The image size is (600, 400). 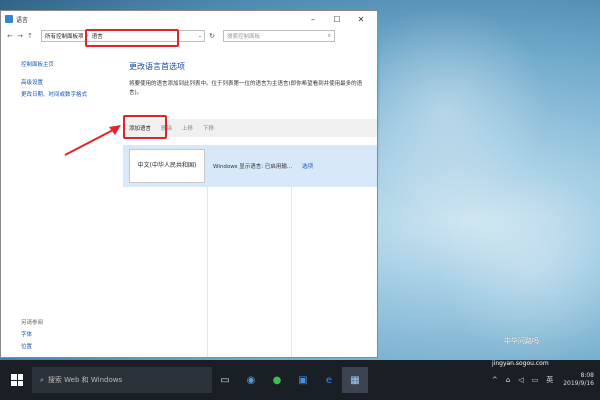 What do you see at coordinates (71, 95) in the screenshot?
I see `sidebar-item-date-time-format: 更改日期、时间或数字格式` at bounding box center [71, 95].